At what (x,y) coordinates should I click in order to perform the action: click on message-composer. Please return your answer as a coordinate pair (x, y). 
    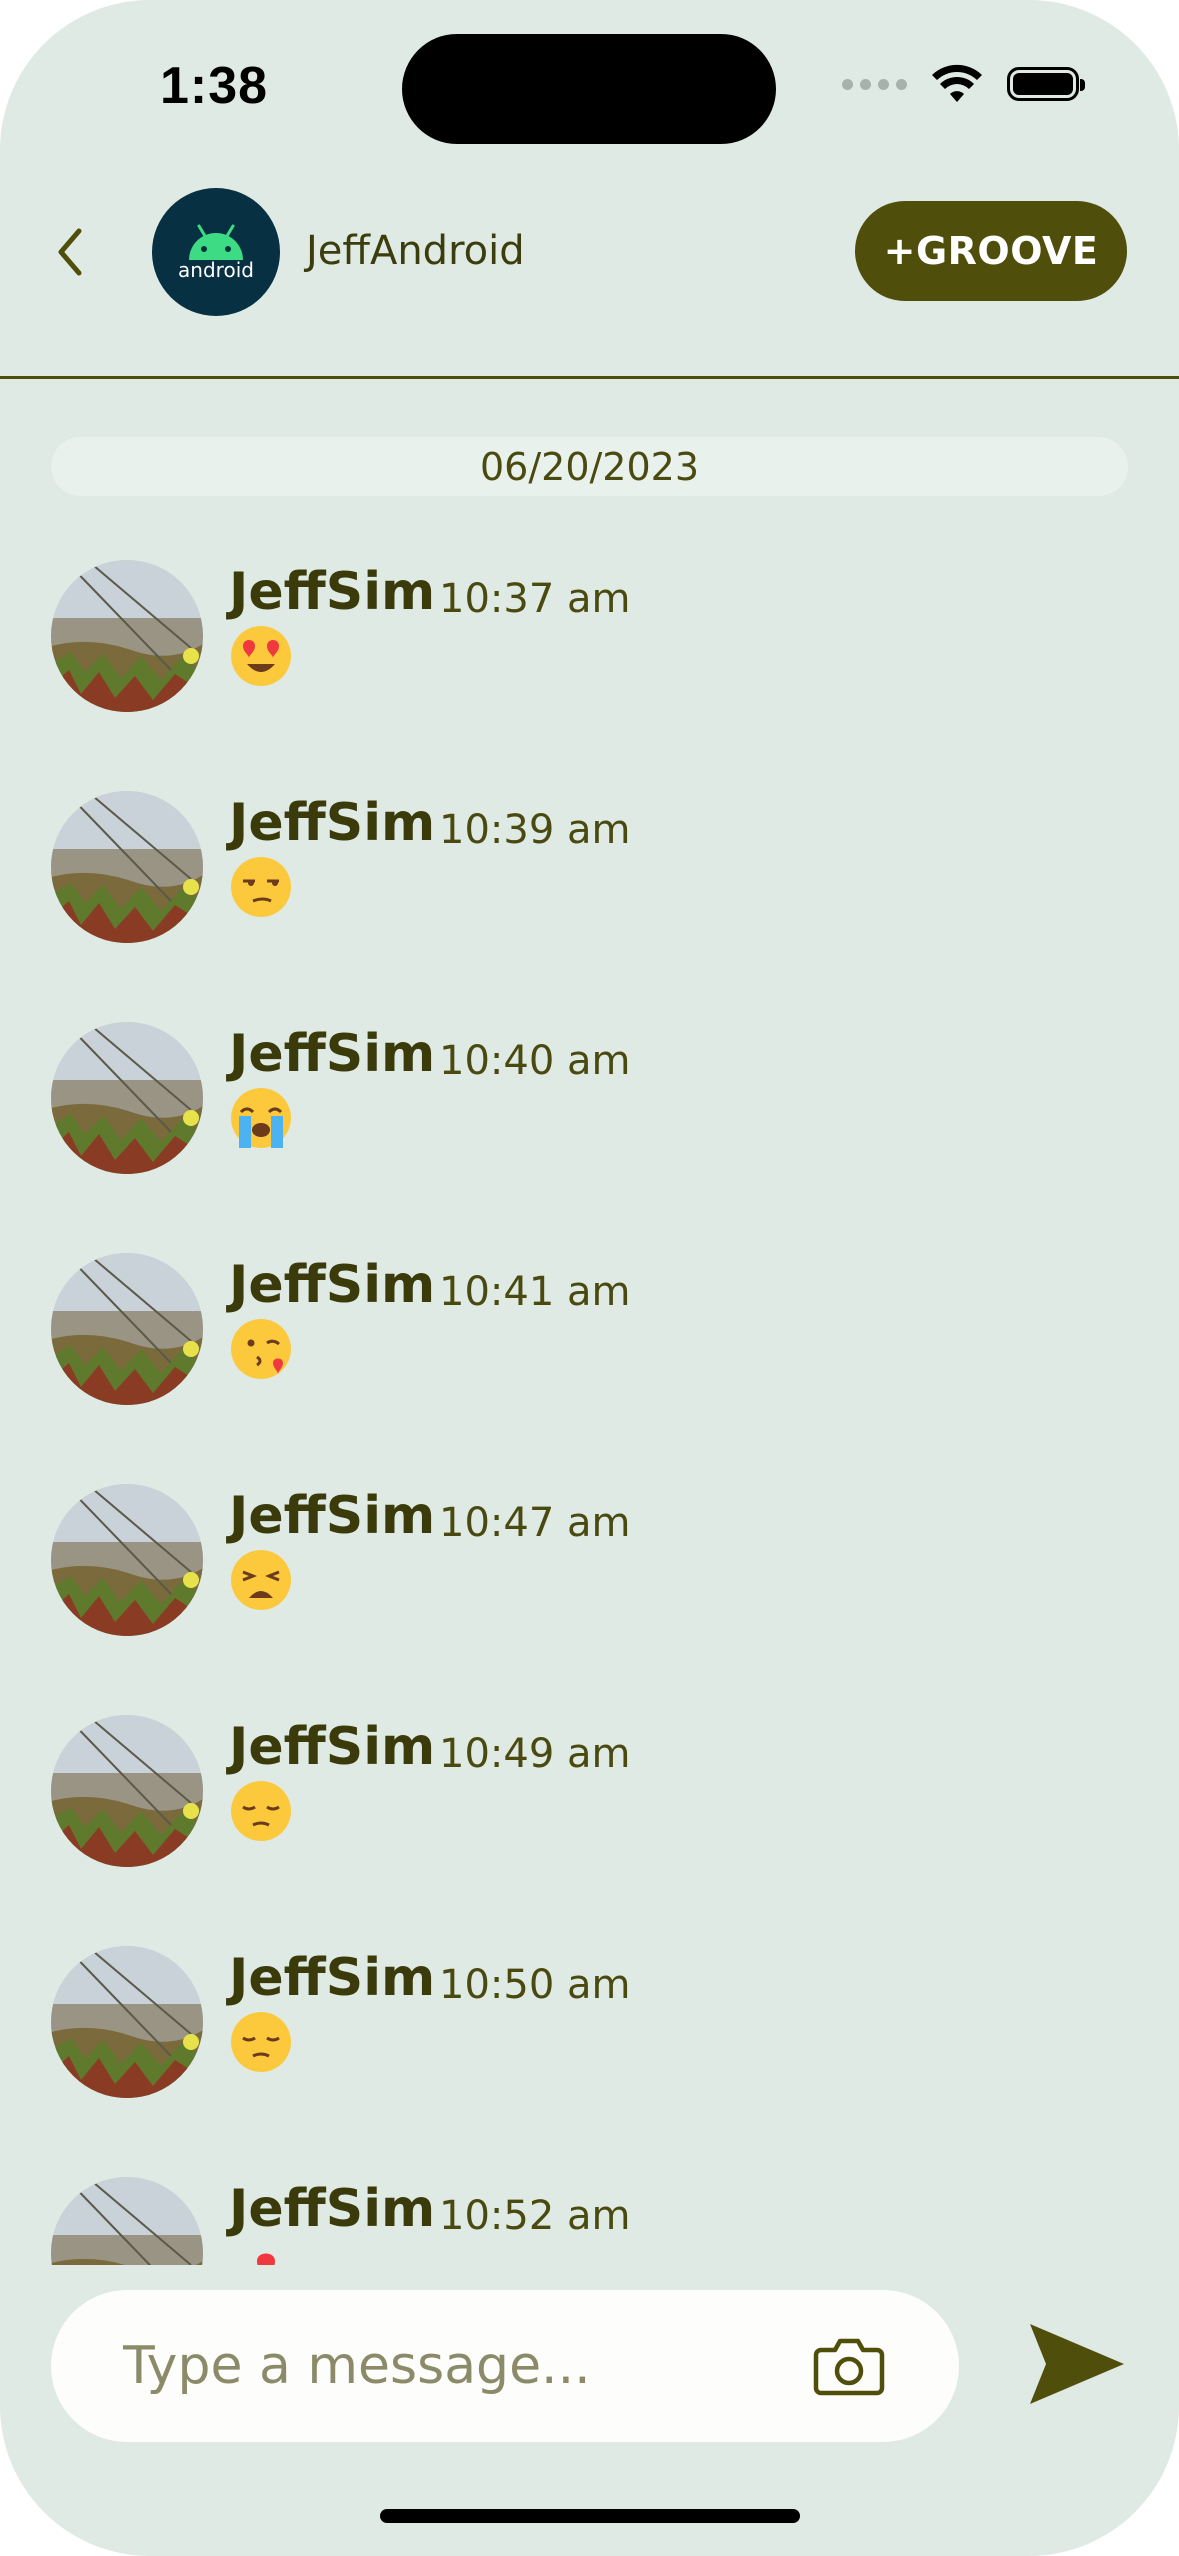
    Looking at the image, I should click on (505, 2366).